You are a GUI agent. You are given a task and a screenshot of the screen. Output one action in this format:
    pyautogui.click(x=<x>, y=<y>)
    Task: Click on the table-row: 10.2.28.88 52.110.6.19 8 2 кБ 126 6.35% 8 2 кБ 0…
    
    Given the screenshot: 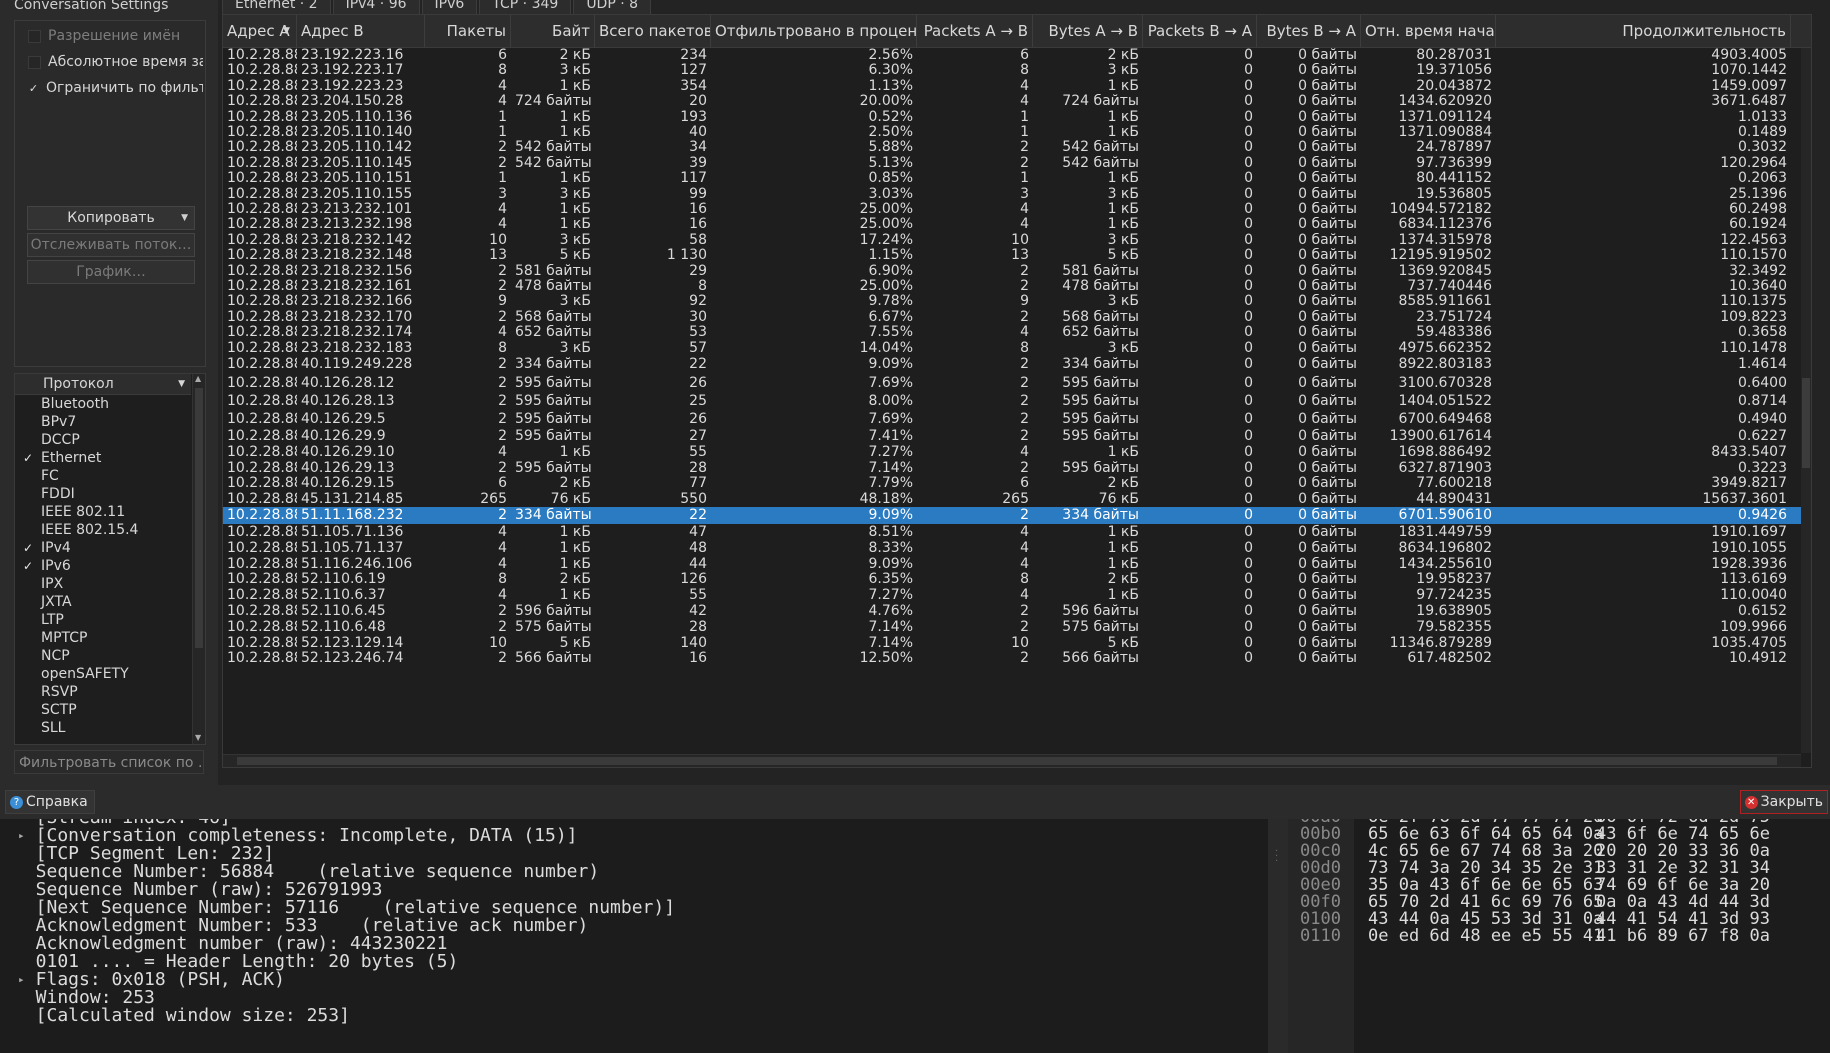 What is the action you would take?
    pyautogui.click(x=1012, y=580)
    